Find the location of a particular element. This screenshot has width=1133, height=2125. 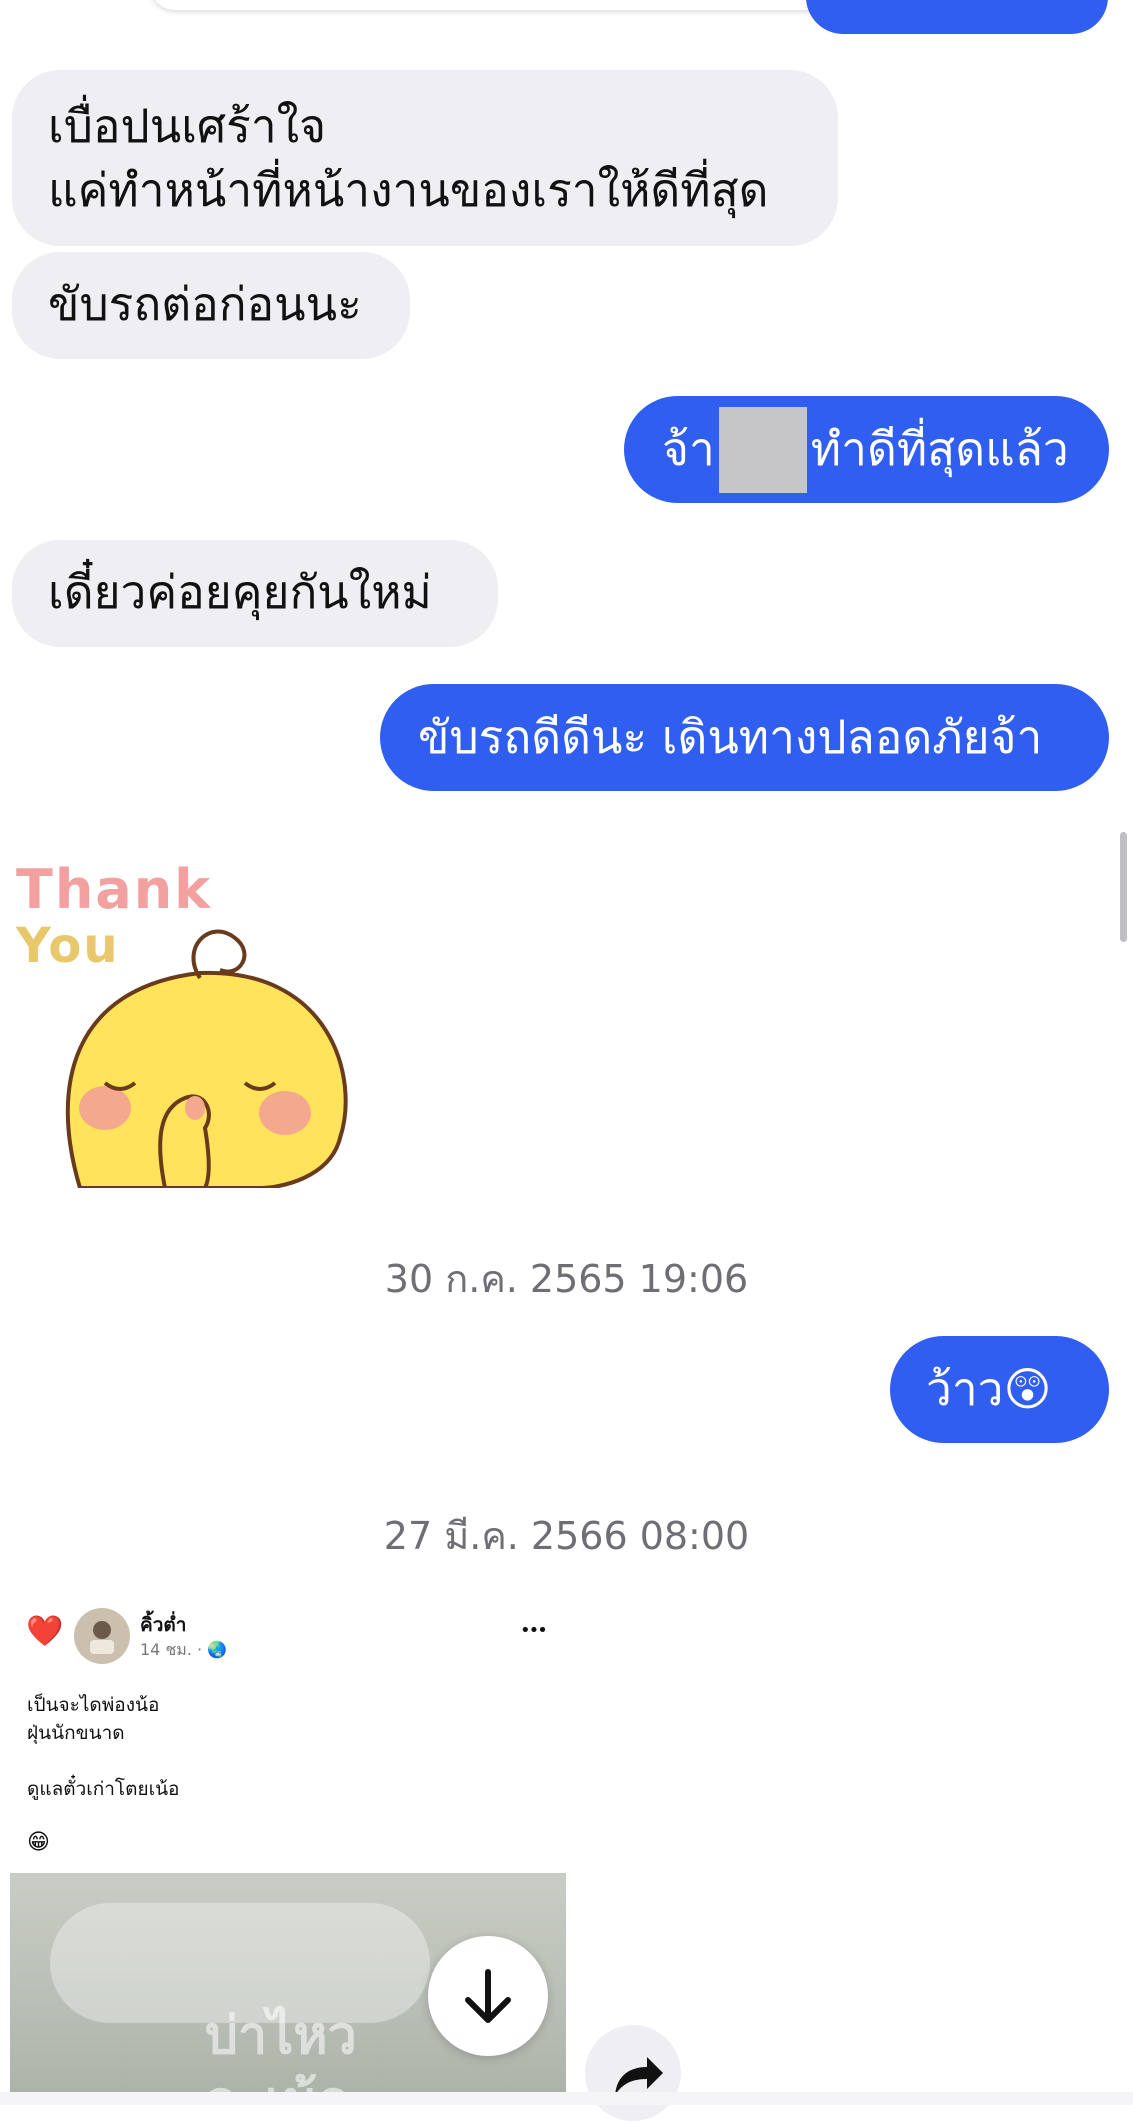

post-emoji: 😁 is located at coordinates (38, 1842).